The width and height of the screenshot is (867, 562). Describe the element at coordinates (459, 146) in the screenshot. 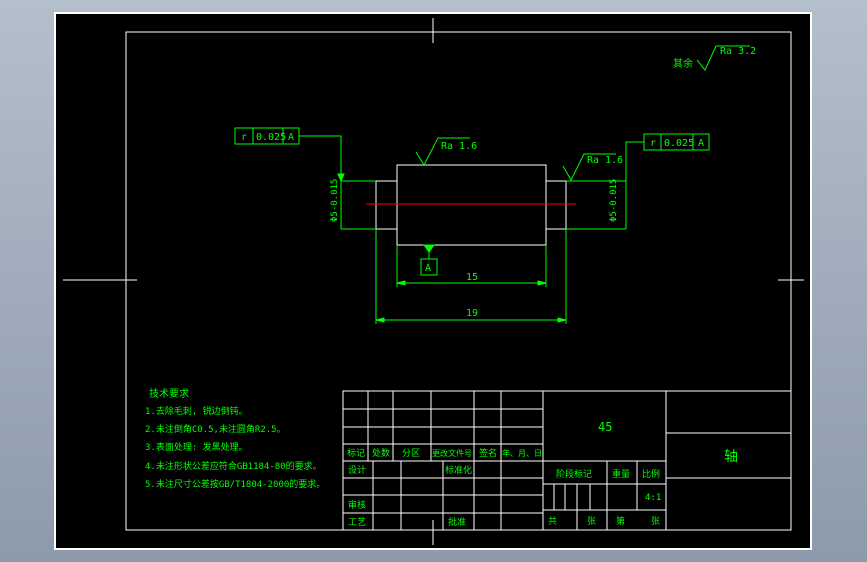

I see `roughness-middle-label: Ra 1.6` at that location.